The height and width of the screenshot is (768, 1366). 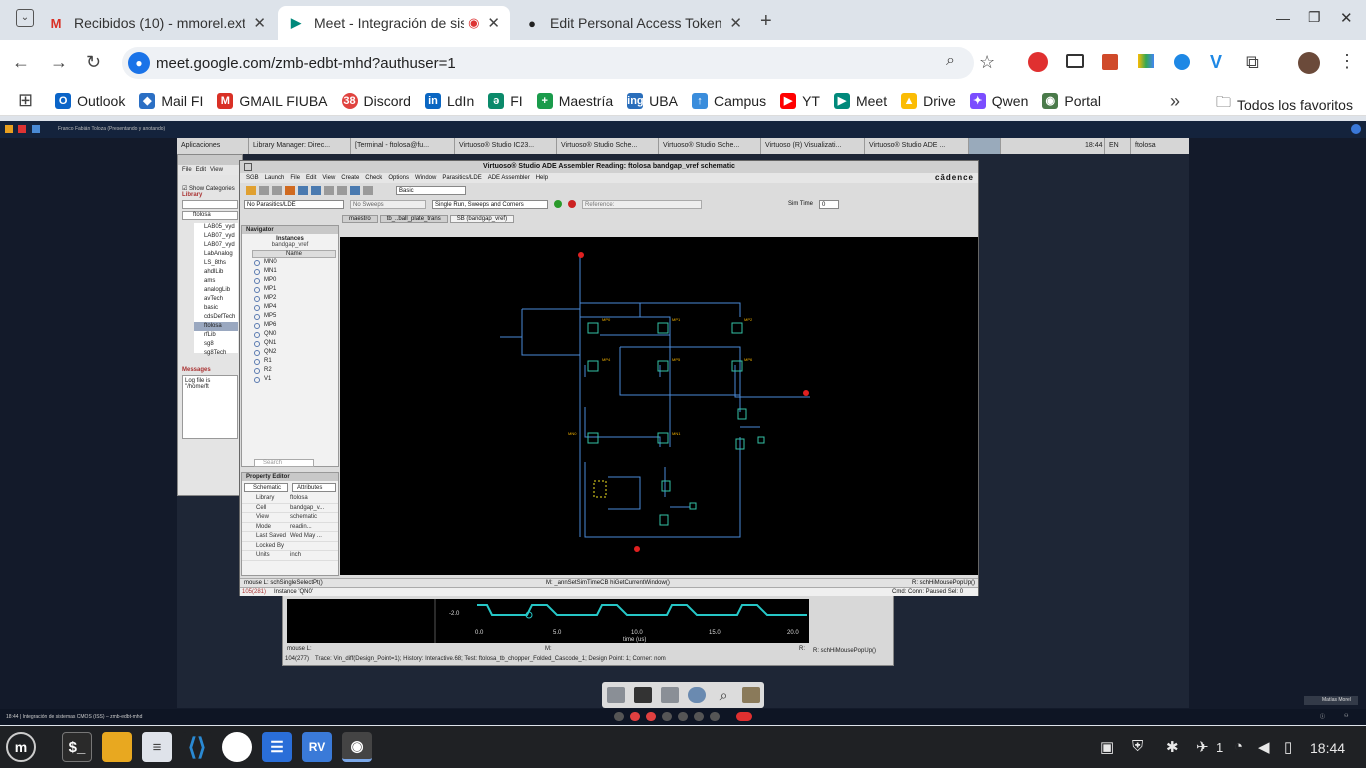 What do you see at coordinates (266, 487) in the screenshot?
I see `mode-select: Schematic` at bounding box center [266, 487].